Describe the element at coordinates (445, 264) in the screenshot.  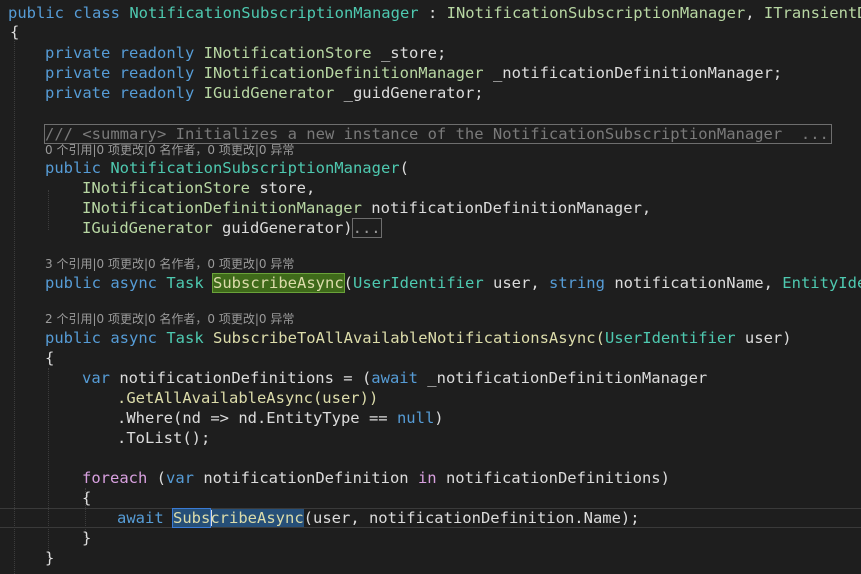
I see `codelens-subscribe: 3 个引用|0 项更改|0 名作者，0 项更改|0 异常` at that location.